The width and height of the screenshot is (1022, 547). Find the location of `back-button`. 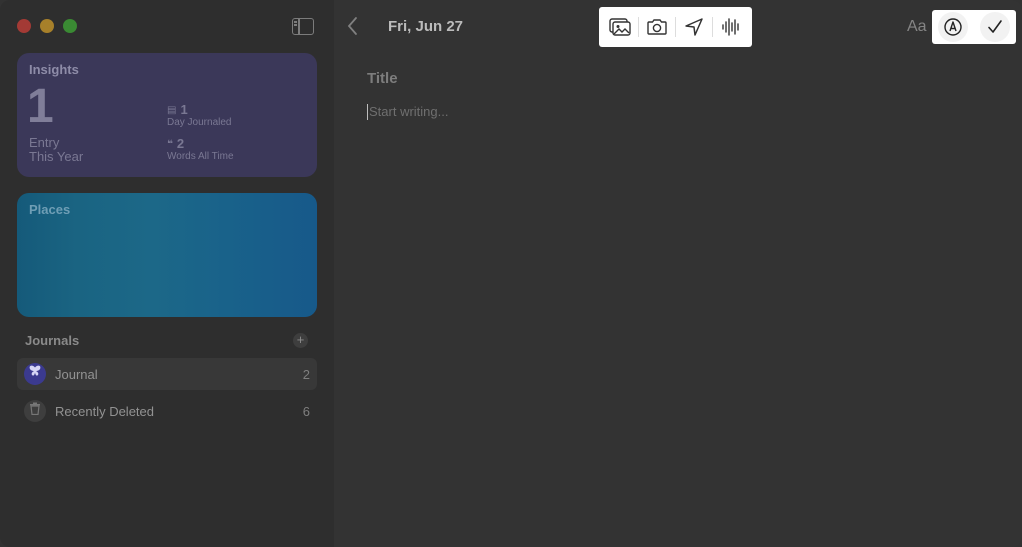

back-button is located at coordinates (352, 29).